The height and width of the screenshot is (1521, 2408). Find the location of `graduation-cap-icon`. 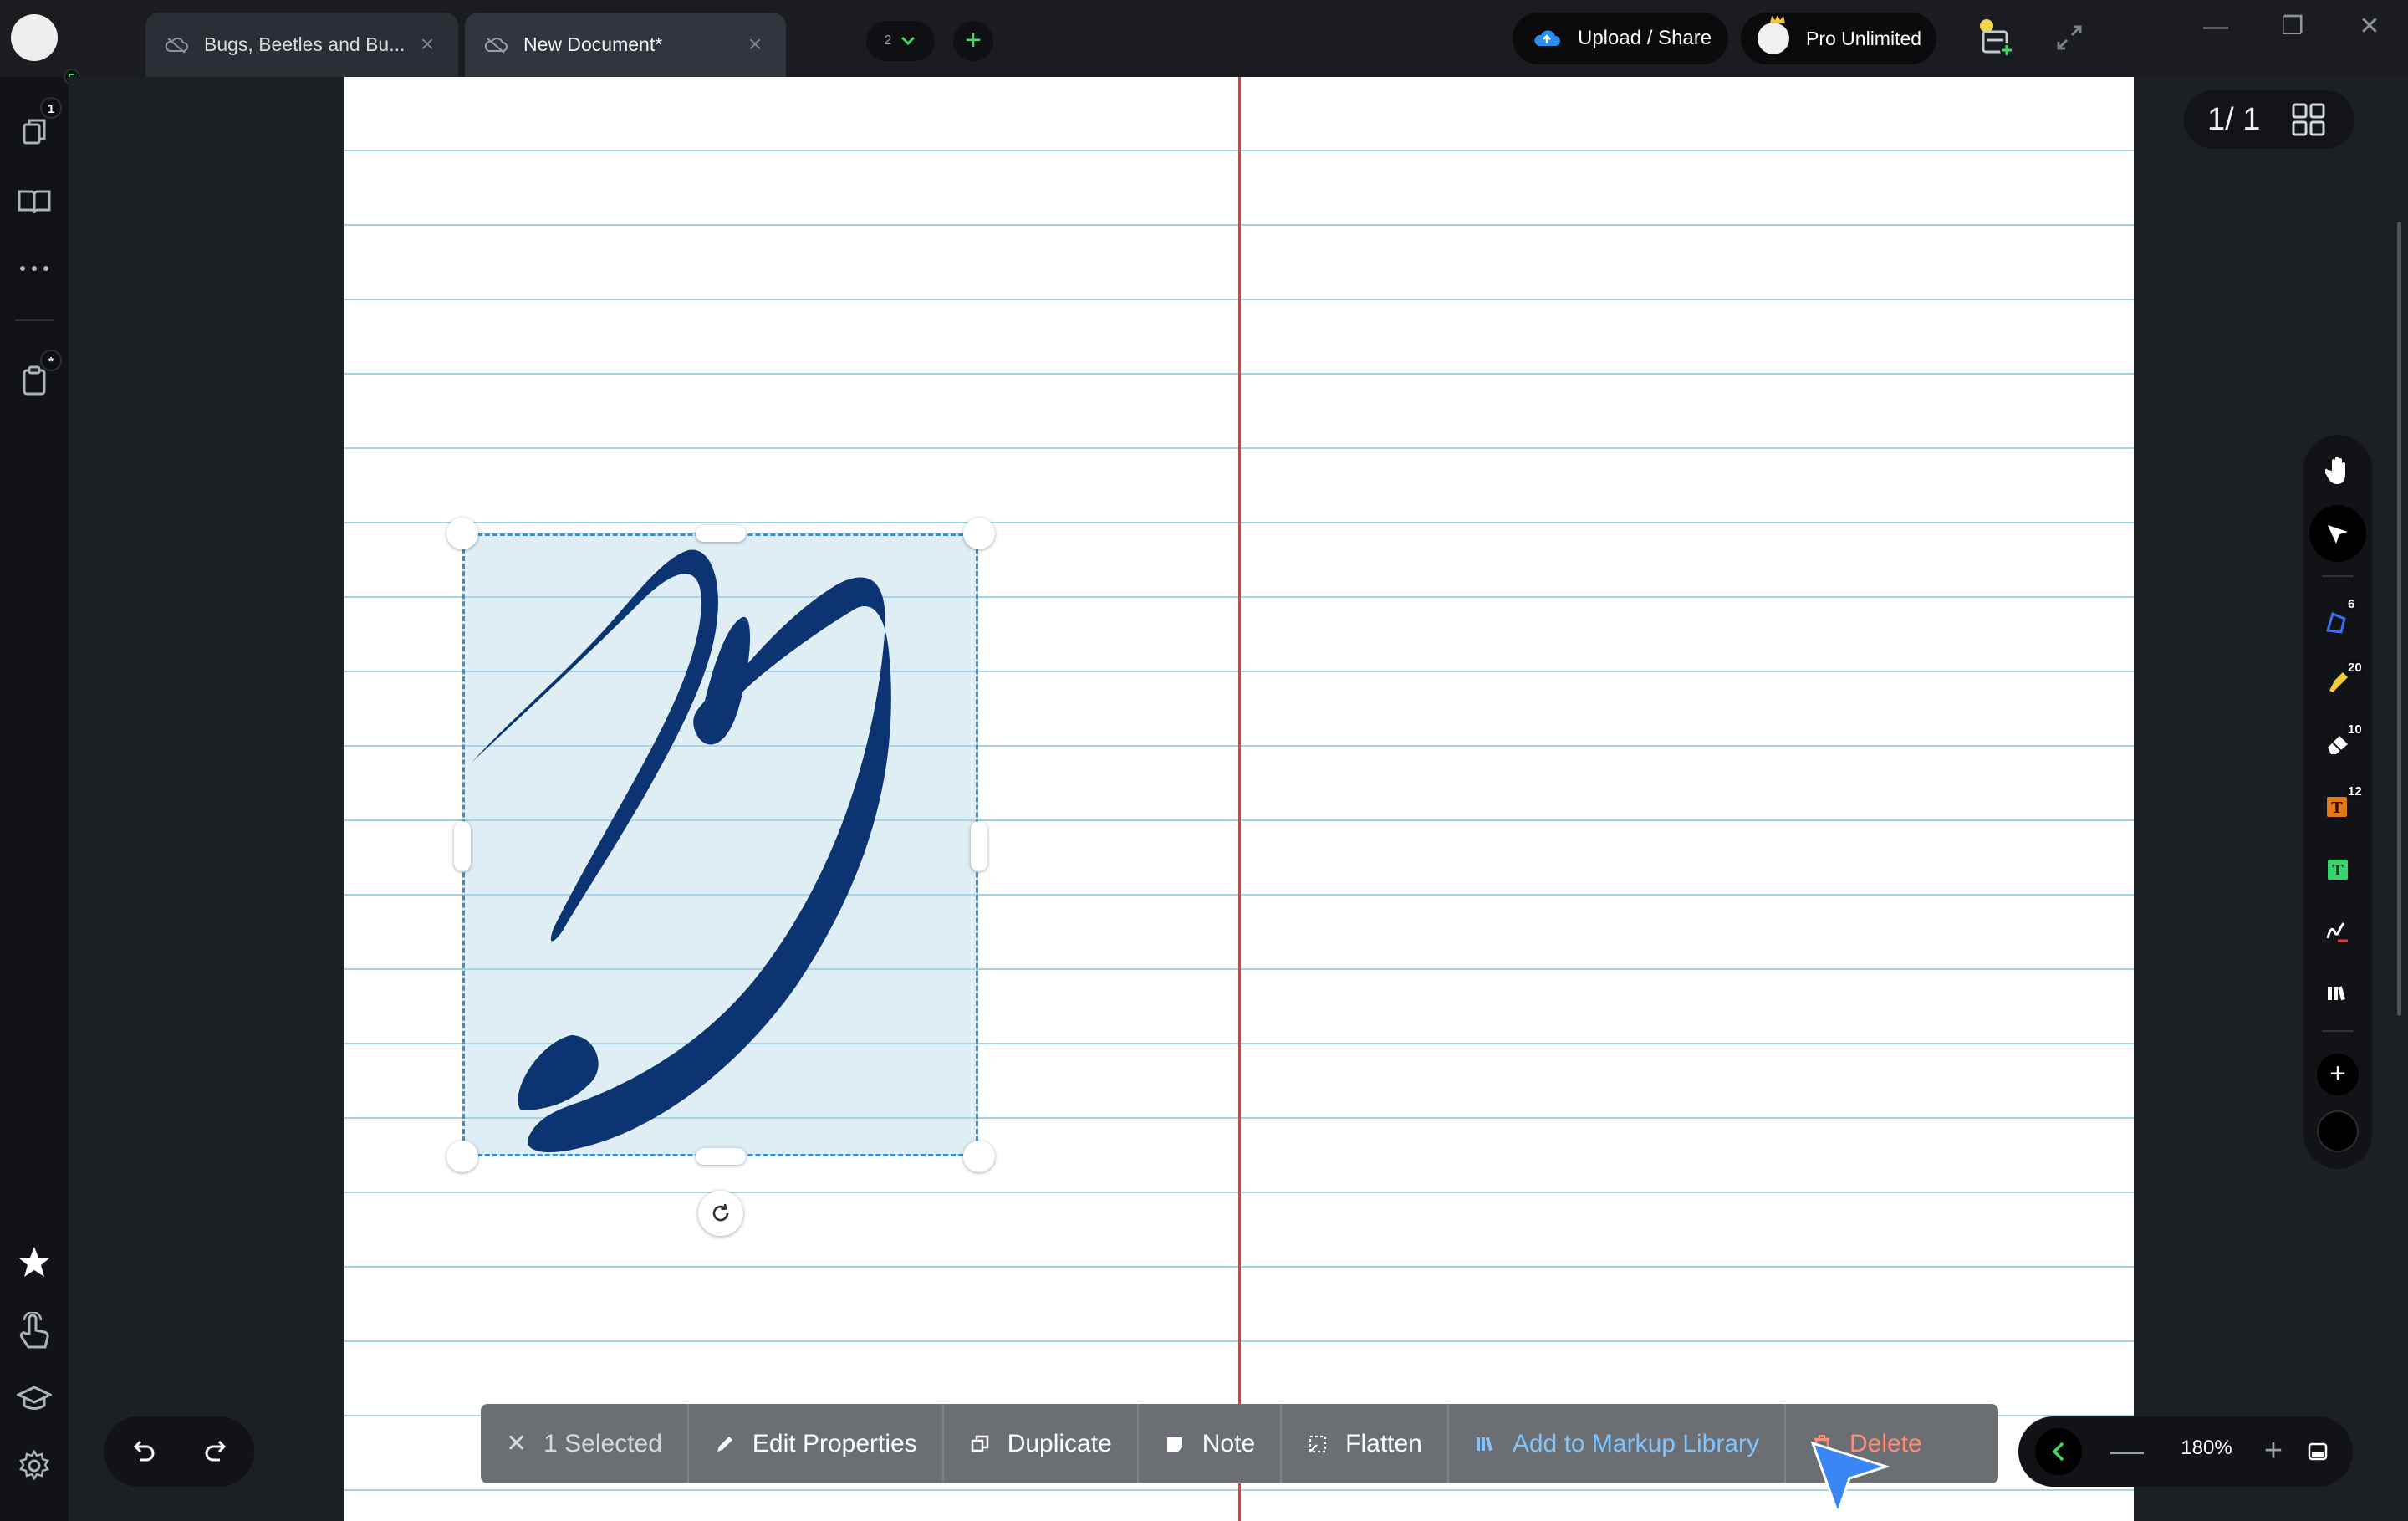

graduation-cap-icon is located at coordinates (35, 1398).